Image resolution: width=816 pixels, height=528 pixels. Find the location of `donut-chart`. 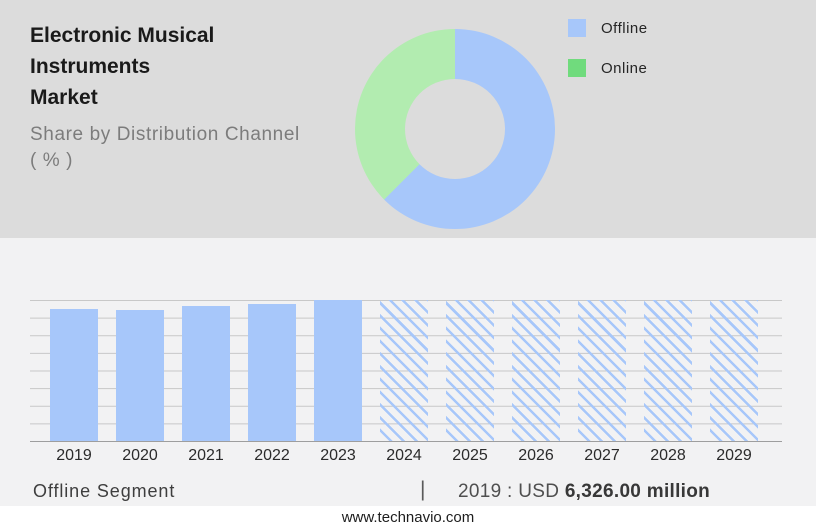

donut-chart is located at coordinates (455, 129).